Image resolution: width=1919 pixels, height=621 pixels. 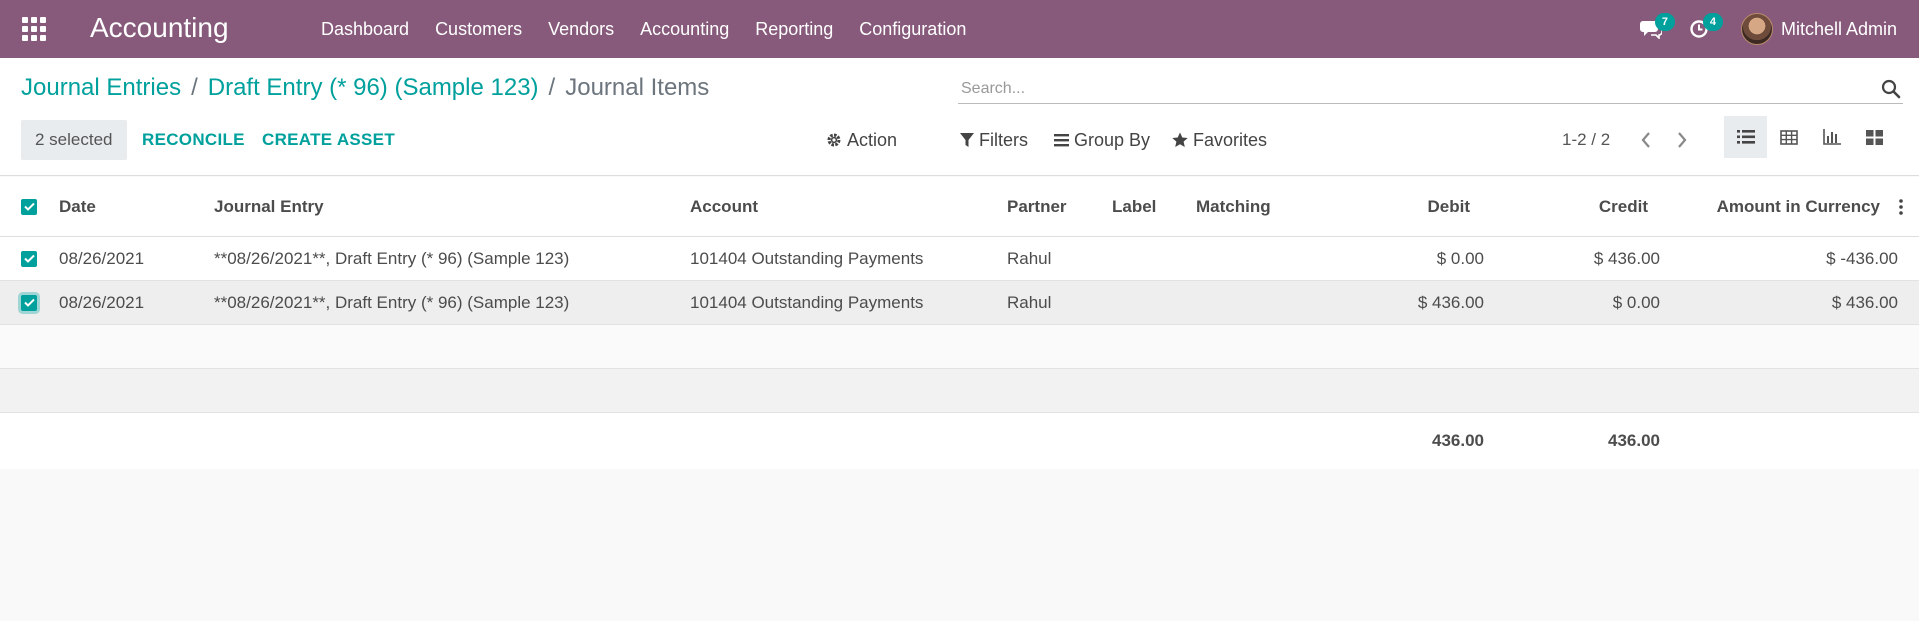 I want to click on user-menu: Mitchell Admin, so click(x=1821, y=29).